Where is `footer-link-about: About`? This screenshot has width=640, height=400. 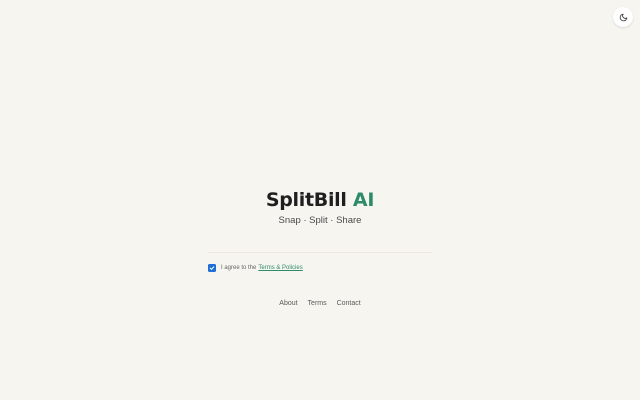
footer-link-about: About is located at coordinates (288, 303).